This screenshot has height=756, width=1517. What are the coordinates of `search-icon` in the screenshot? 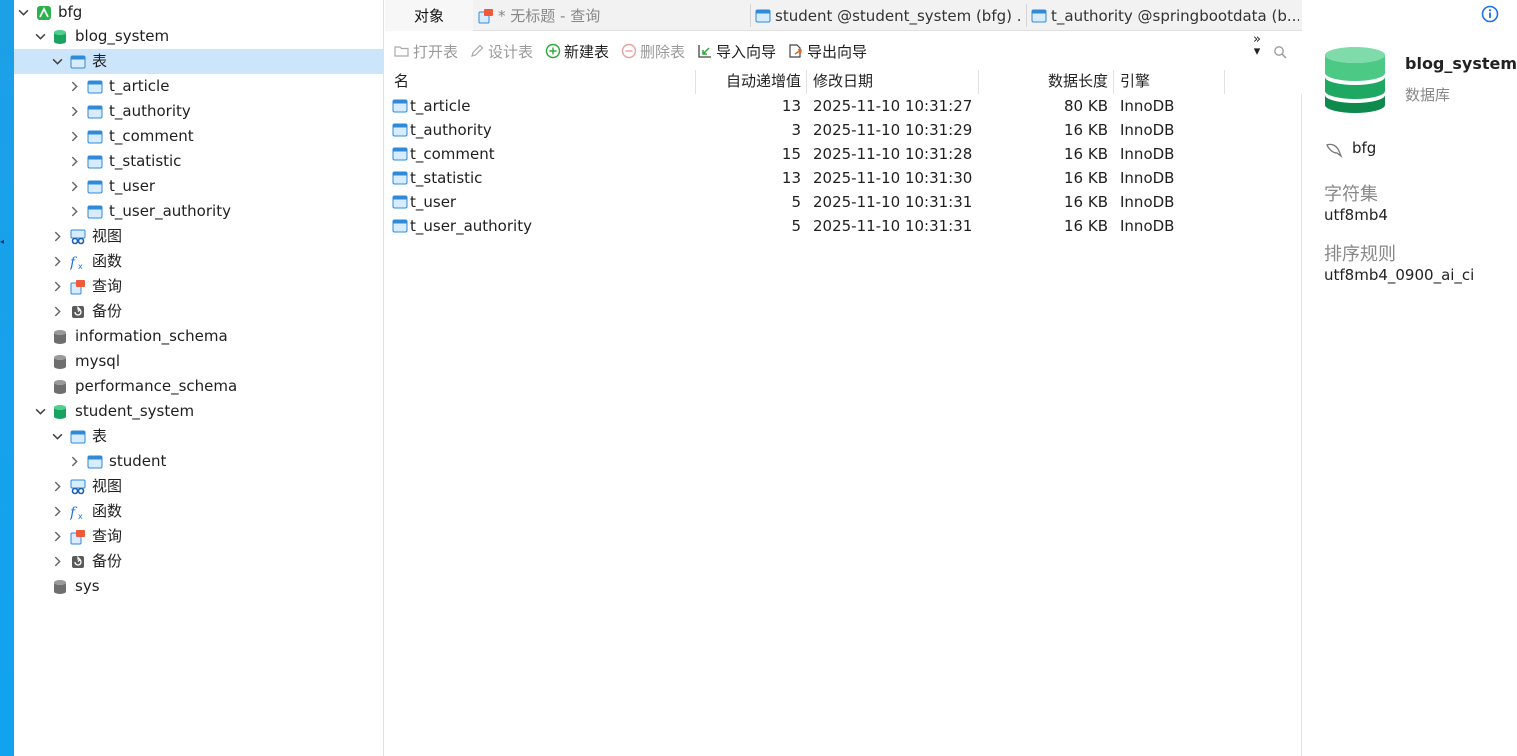 It's located at (1280, 52).